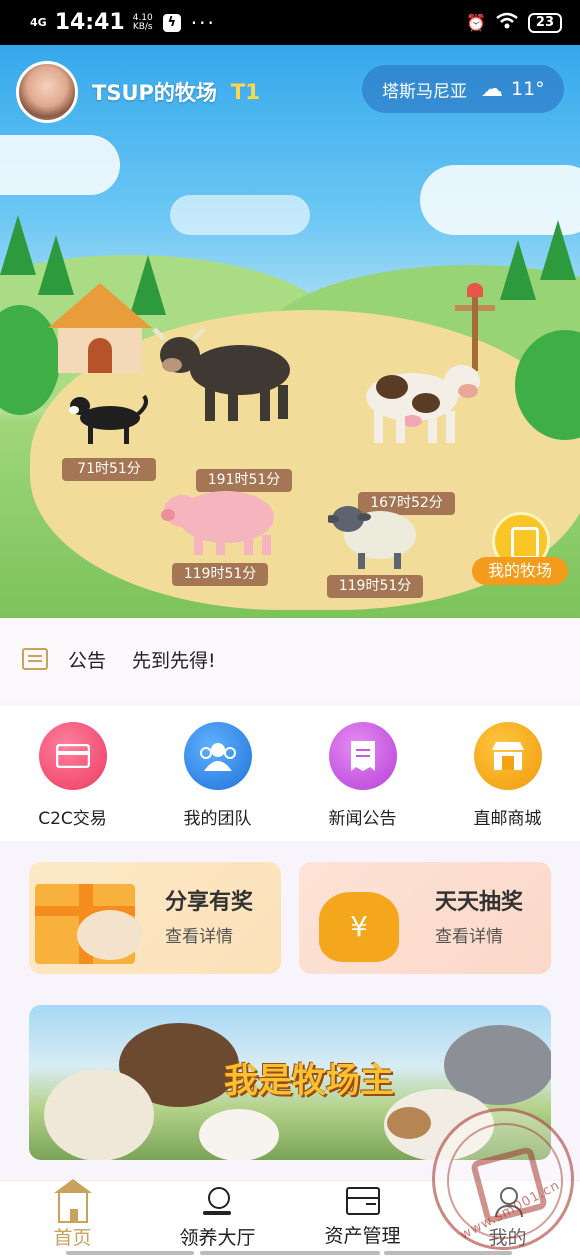 The height and width of the screenshot is (1257, 580). What do you see at coordinates (492, 89) in the screenshot?
I see `cloud-icon: ☁` at bounding box center [492, 89].